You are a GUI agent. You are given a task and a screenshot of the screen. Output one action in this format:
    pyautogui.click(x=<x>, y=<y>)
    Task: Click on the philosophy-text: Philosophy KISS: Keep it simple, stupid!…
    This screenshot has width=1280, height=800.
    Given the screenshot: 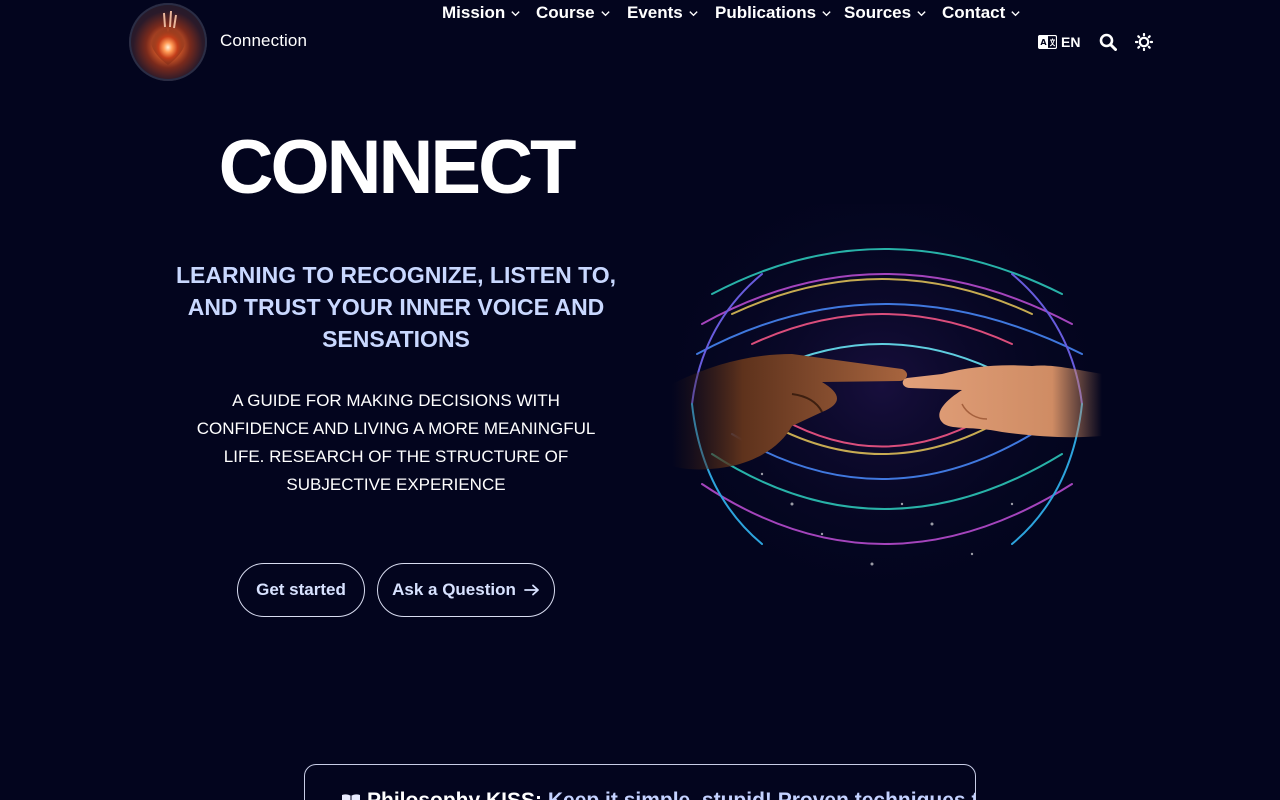 What is the action you would take?
    pyautogui.click(x=658, y=794)
    